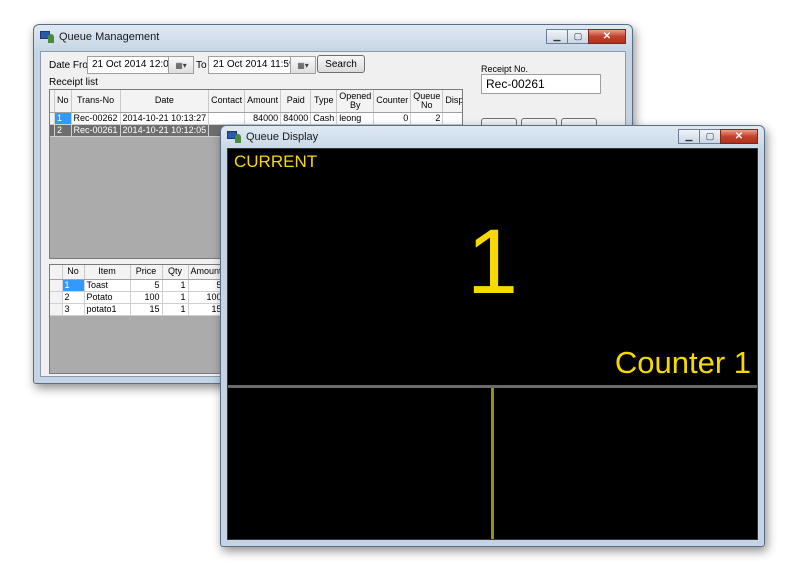 This screenshot has width=800, height=565. Describe the element at coordinates (541, 84) in the screenshot. I see `receipt-no-field: Rec-00261` at that location.